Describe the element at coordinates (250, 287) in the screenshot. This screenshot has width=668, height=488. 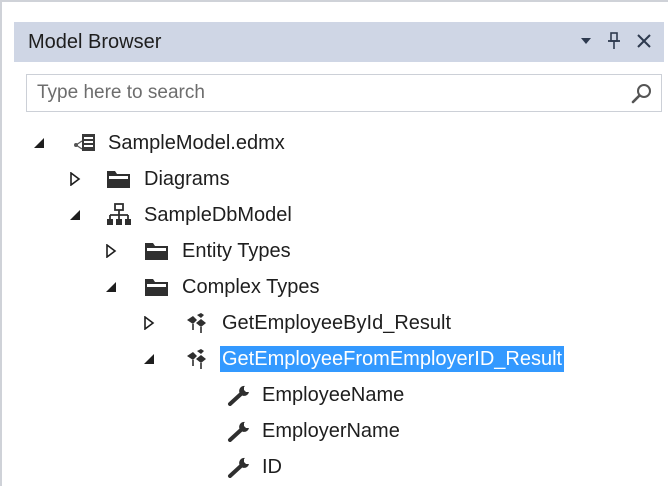
I see `tree-node-label: Complex Types` at that location.